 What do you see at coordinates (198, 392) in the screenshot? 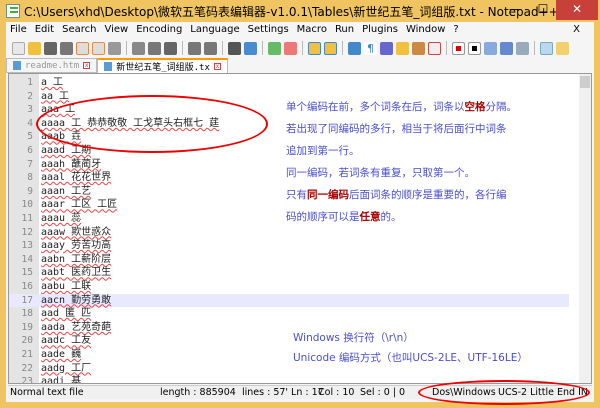
I see `status-length: length : 885904` at bounding box center [198, 392].